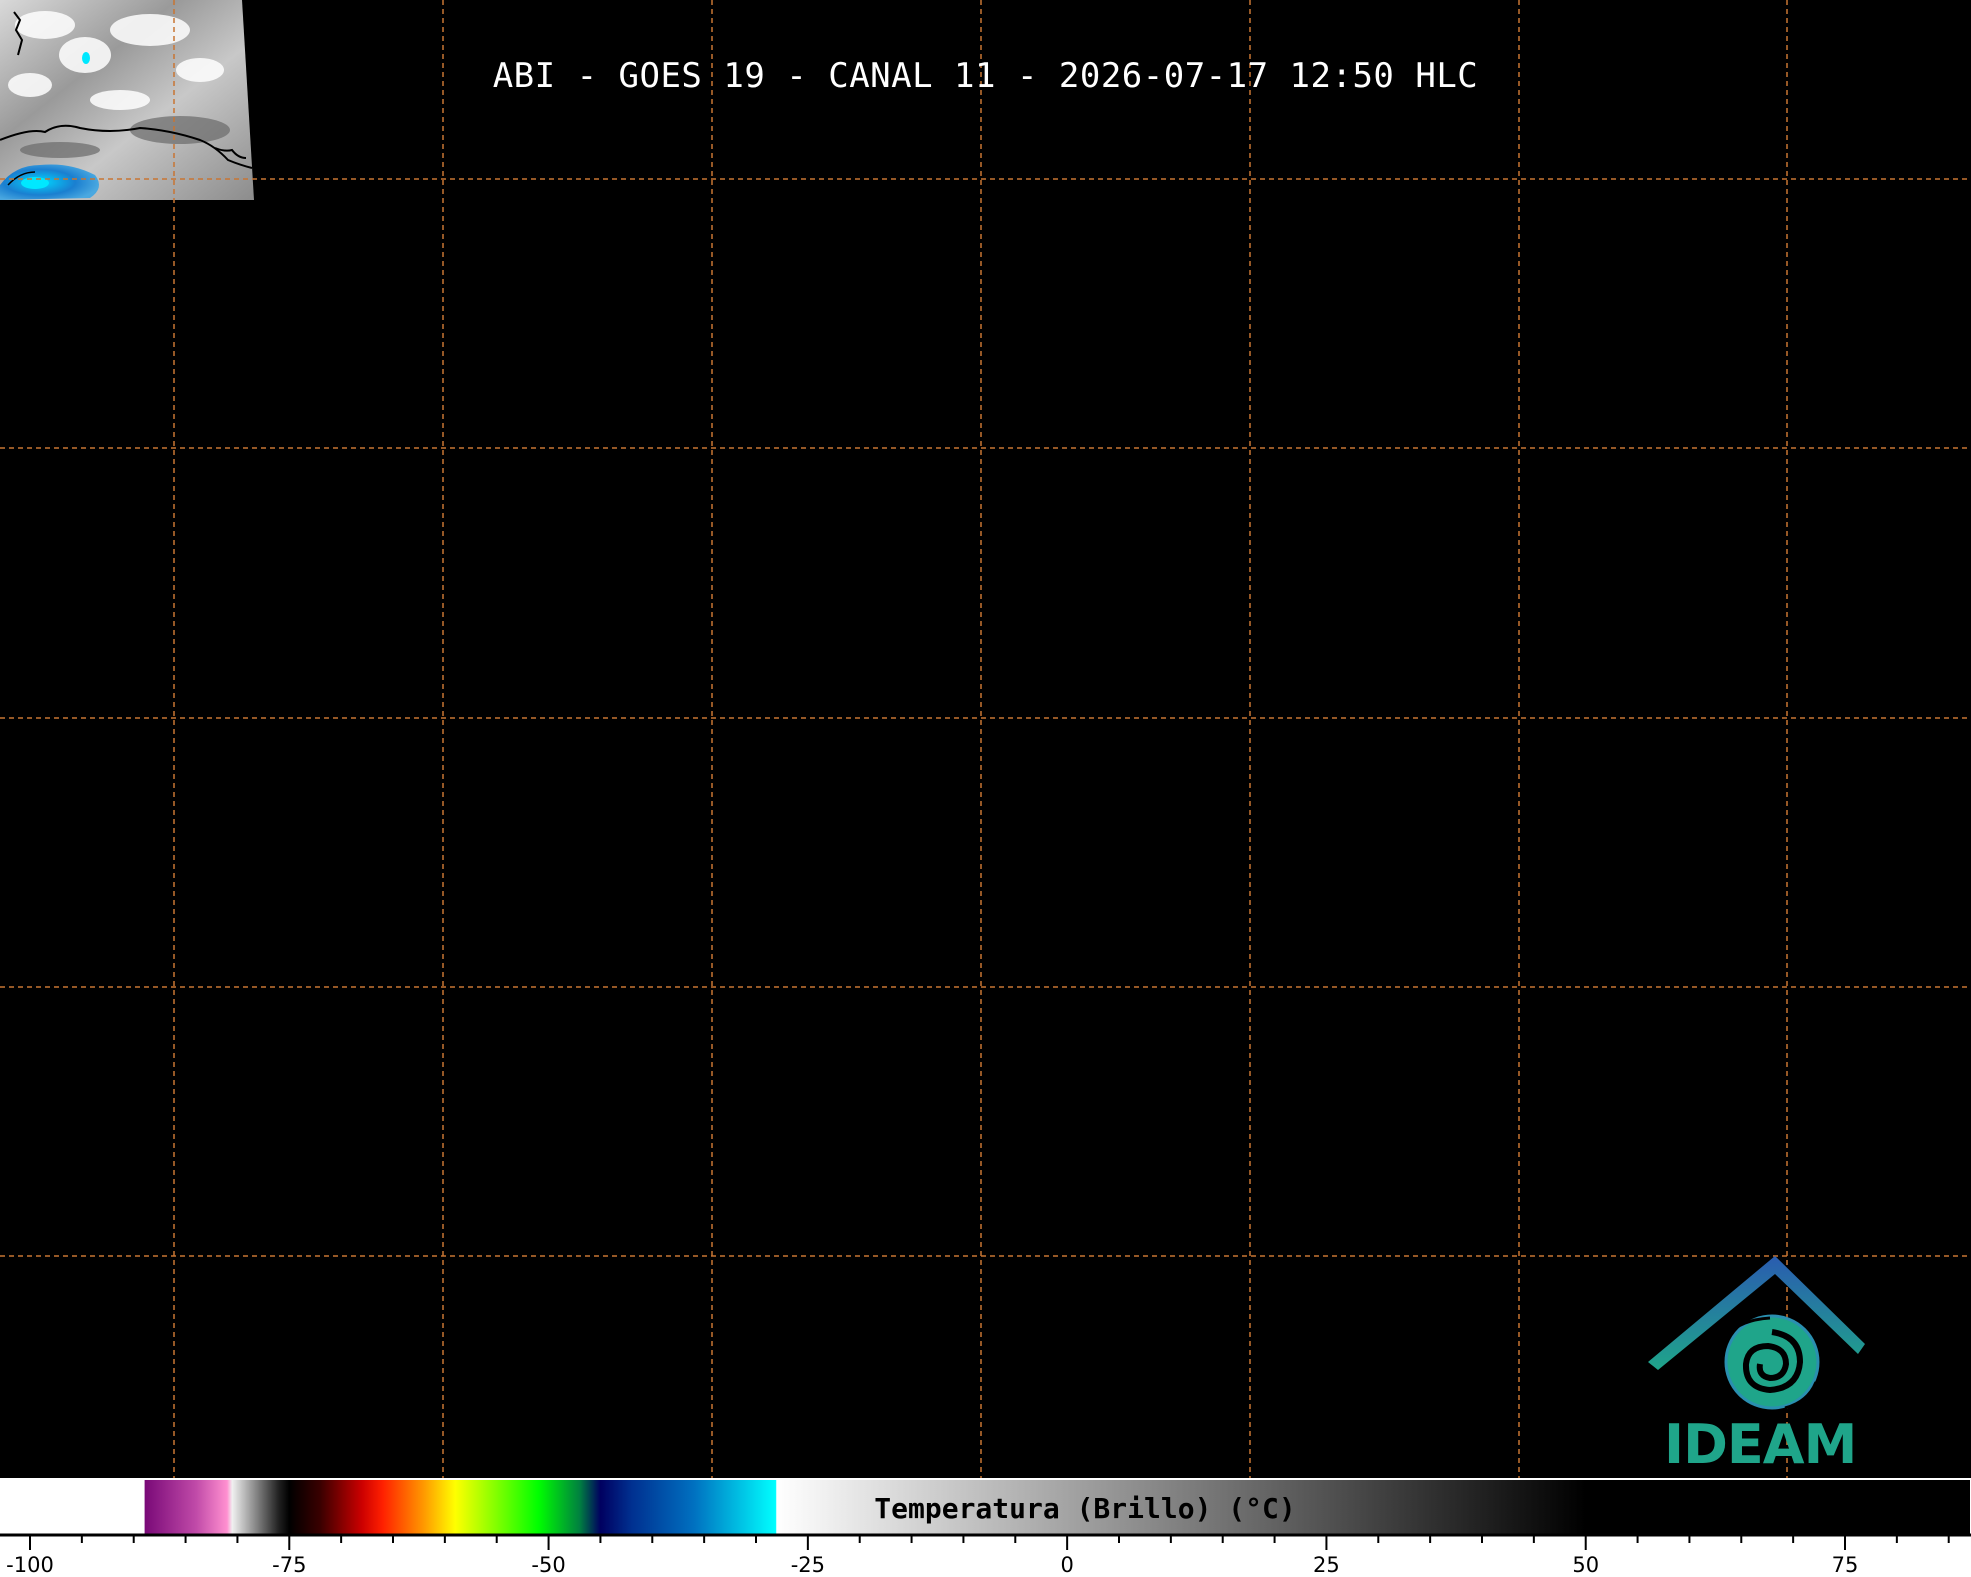  What do you see at coordinates (1326, 1565) in the screenshot?
I see `colorbar-tick-label: 25` at bounding box center [1326, 1565].